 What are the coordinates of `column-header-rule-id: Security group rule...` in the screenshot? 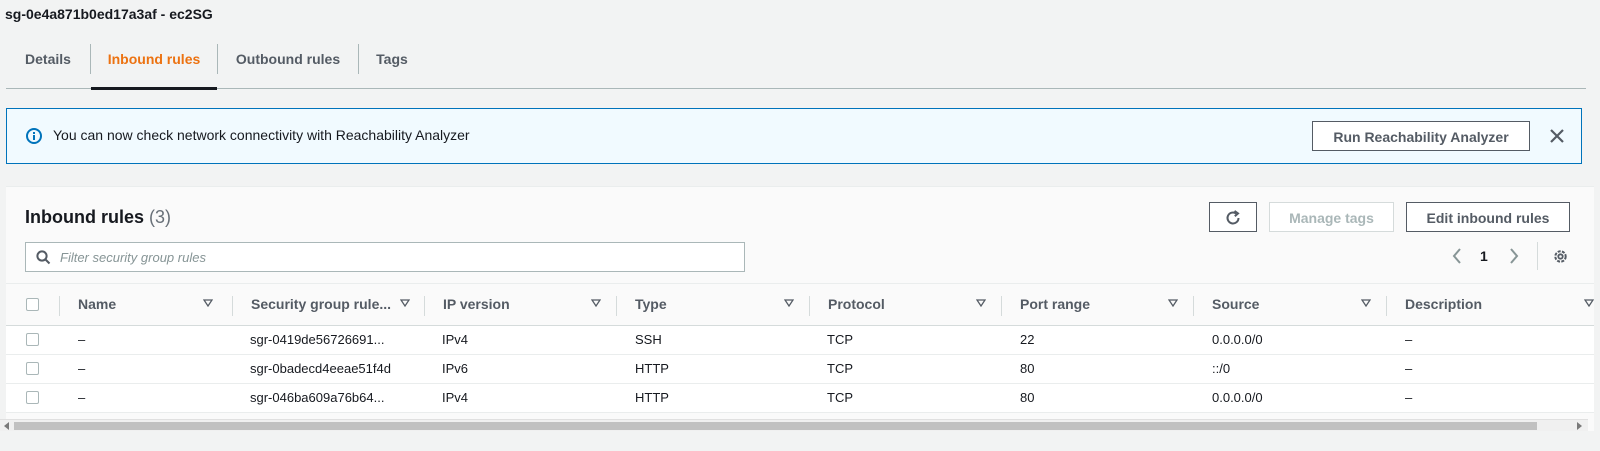 It's located at (321, 304).